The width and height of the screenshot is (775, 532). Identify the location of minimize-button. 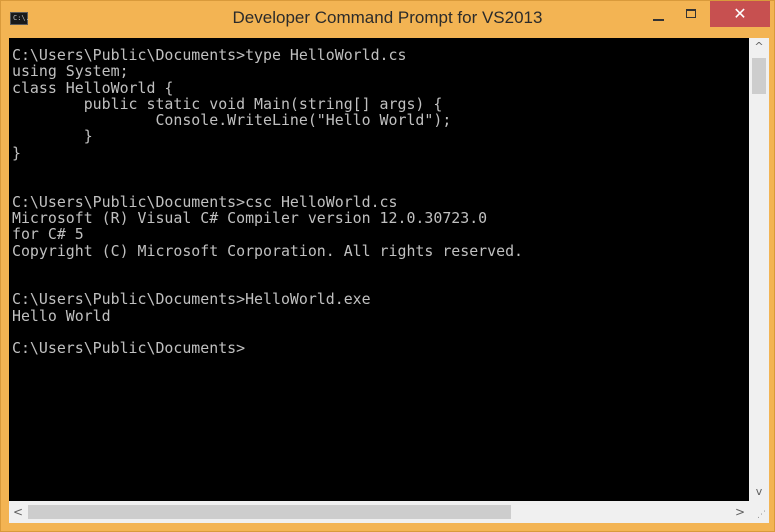
(659, 15).